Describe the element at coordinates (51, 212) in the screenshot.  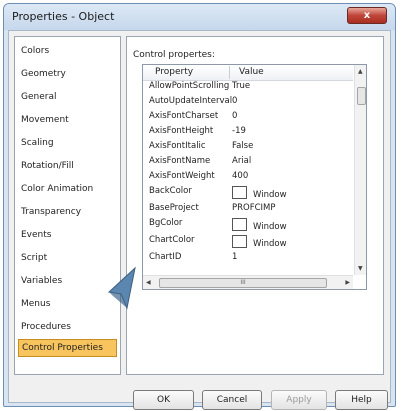
I see `sidebar-item-transparency: Transparency` at that location.